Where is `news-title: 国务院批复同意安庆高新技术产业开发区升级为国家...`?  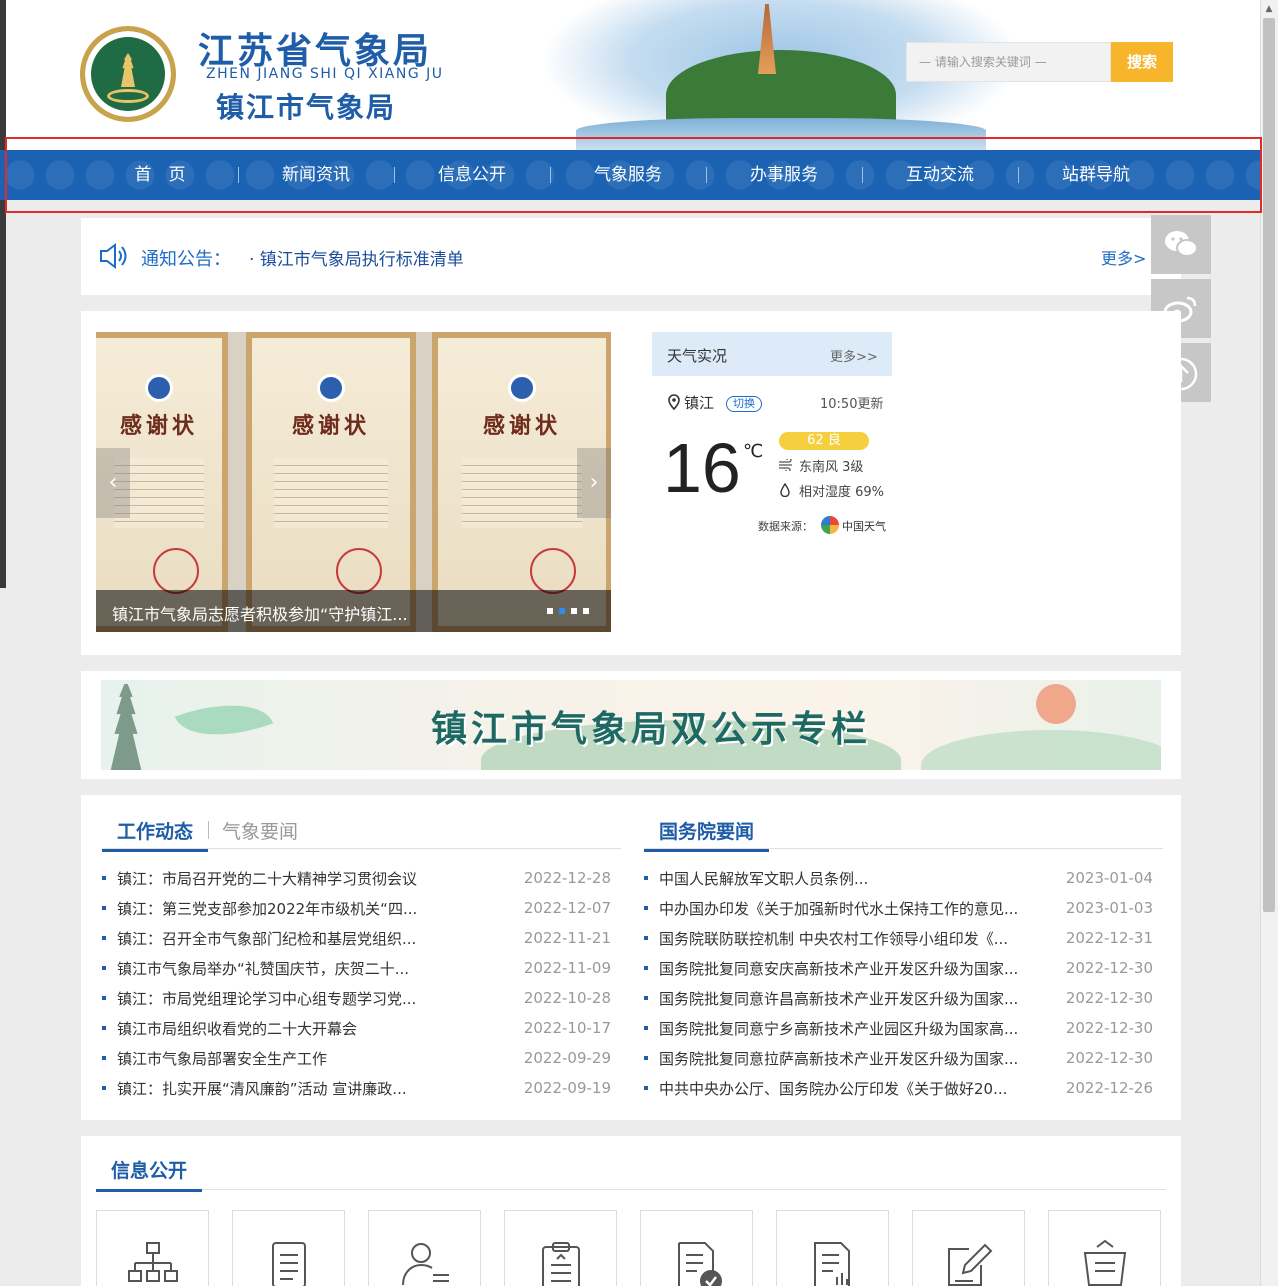 news-title: 国务院批复同意安庆高新技术产业开发区升级为国家... is located at coordinates (856, 968).